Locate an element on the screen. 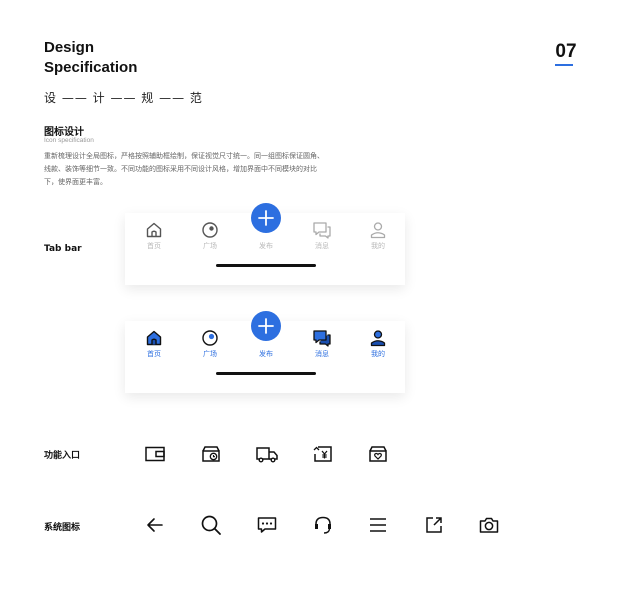 This screenshot has width=619, height=600. messages-filled-icon is located at coordinates (322, 338).